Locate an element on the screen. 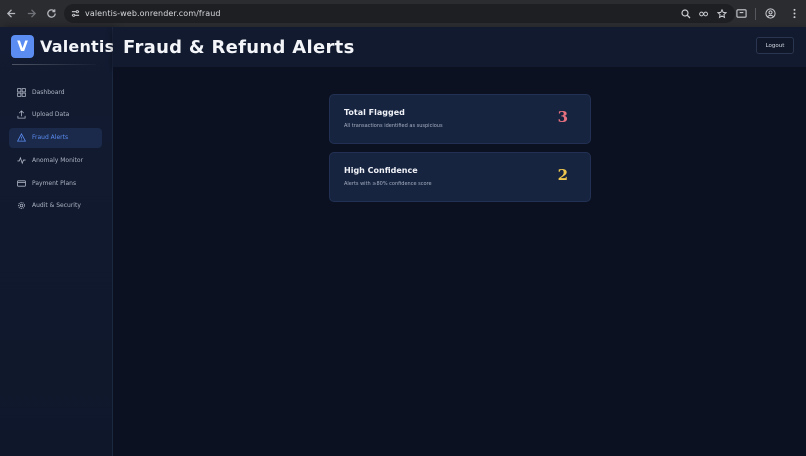  sidebar-item-dashboard: Dashboard is located at coordinates (55, 92).